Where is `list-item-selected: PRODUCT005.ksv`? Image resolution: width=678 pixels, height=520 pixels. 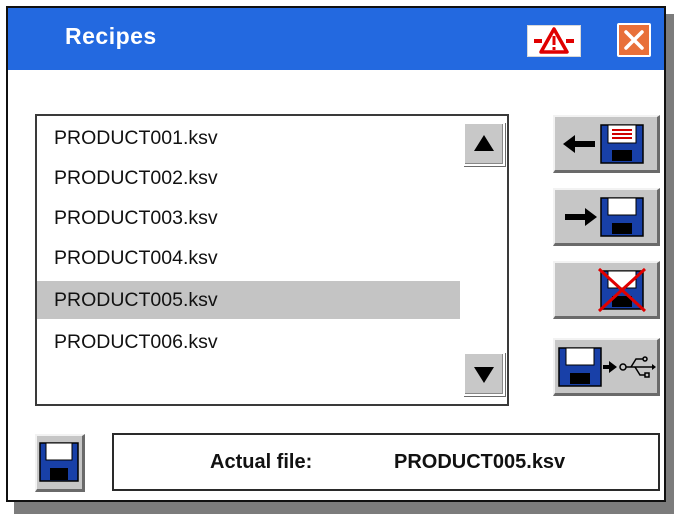
list-item-selected: PRODUCT005.ksv is located at coordinates (248, 300).